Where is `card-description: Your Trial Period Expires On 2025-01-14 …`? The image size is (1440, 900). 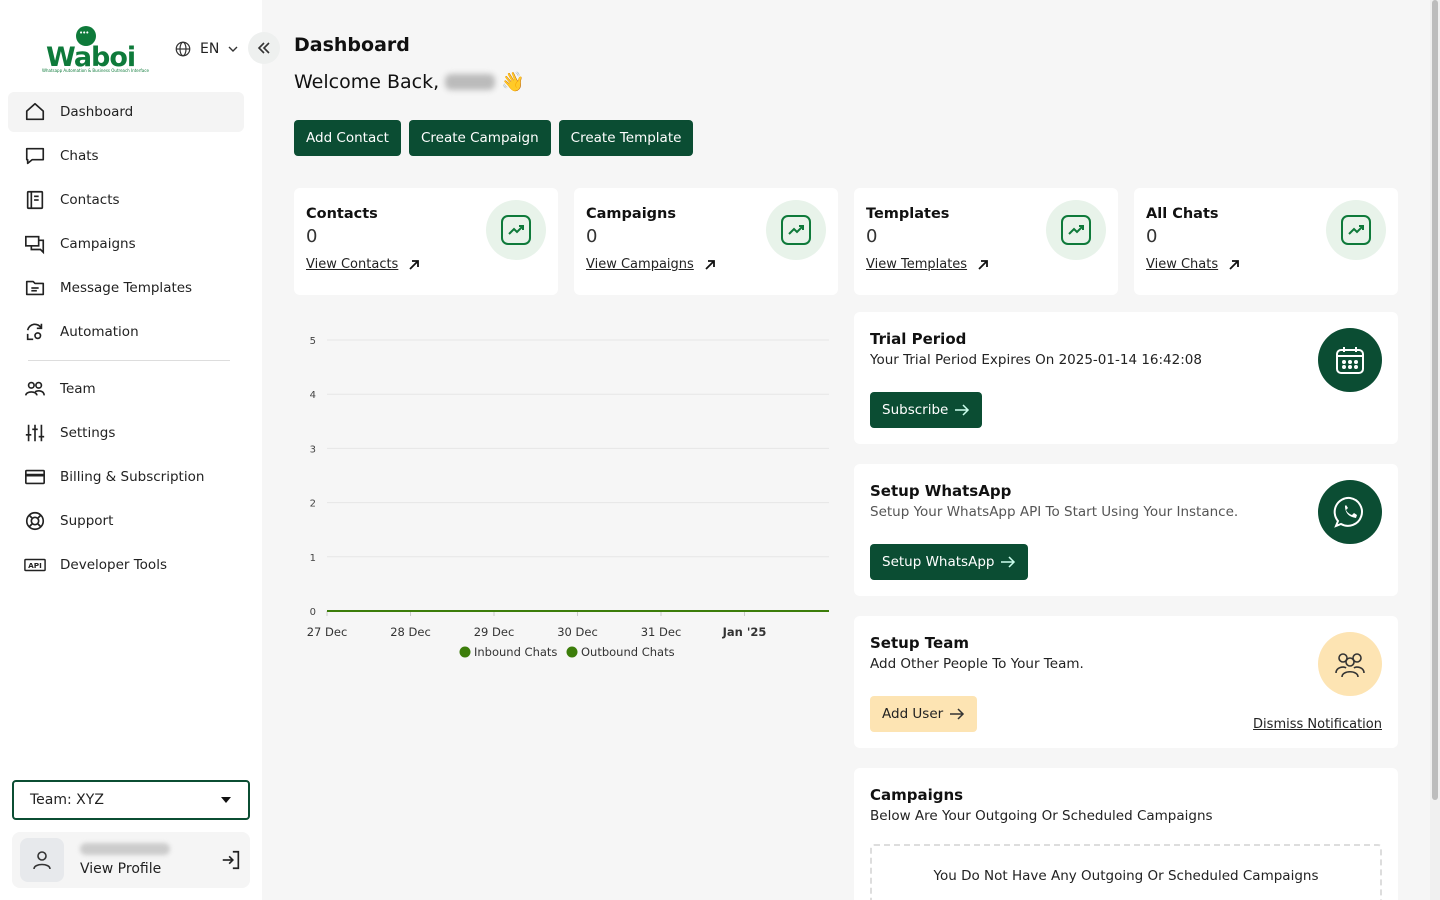 card-description: Your Trial Period Expires On 2025-01-14 … is located at coordinates (1036, 360).